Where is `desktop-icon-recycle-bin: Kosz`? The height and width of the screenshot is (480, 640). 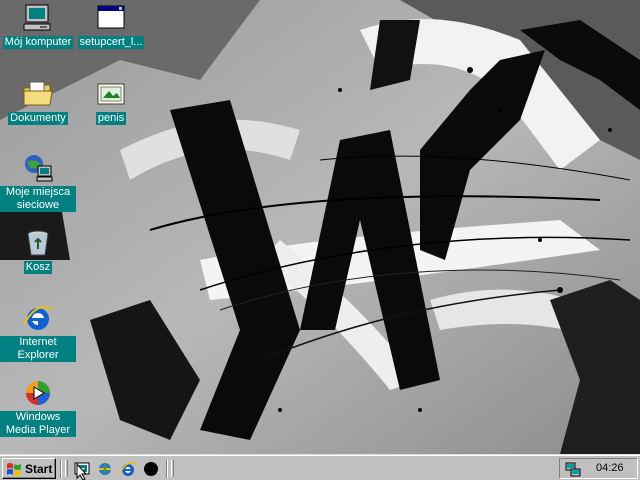 desktop-icon-recycle-bin: Kosz is located at coordinates (38, 250).